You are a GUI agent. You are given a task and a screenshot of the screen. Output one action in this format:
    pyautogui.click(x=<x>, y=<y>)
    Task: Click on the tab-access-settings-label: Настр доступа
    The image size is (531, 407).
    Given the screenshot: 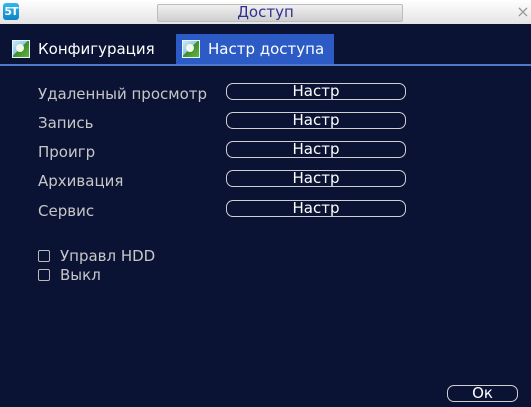 What is the action you would take?
    pyautogui.click(x=266, y=49)
    